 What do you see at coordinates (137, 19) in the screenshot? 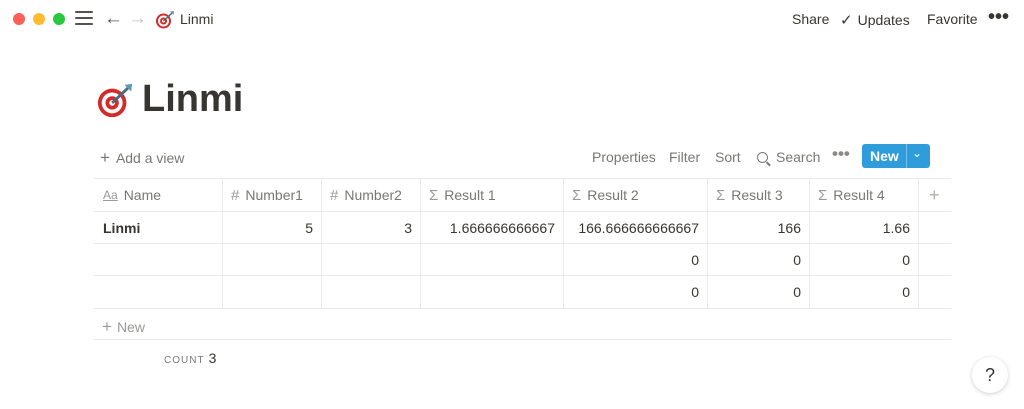
I see `forward-arrow-icon: →` at bounding box center [137, 19].